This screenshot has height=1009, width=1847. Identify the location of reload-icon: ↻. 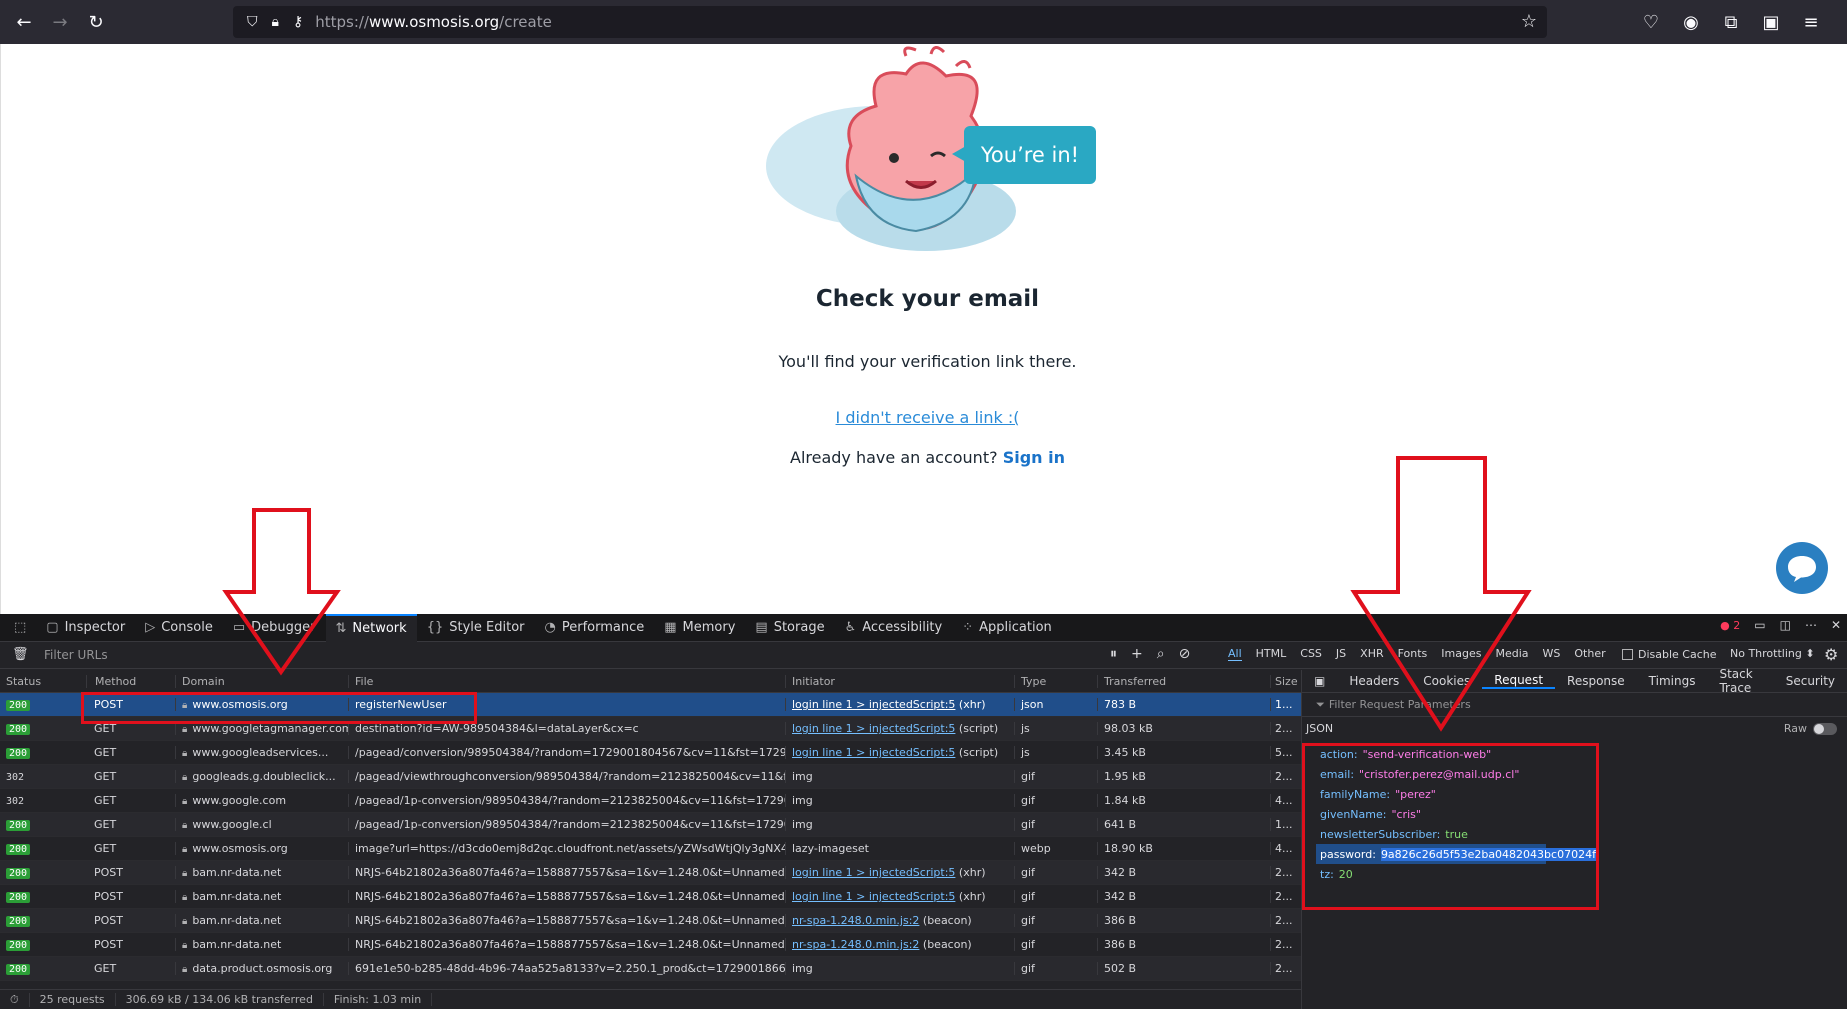
(96, 22).